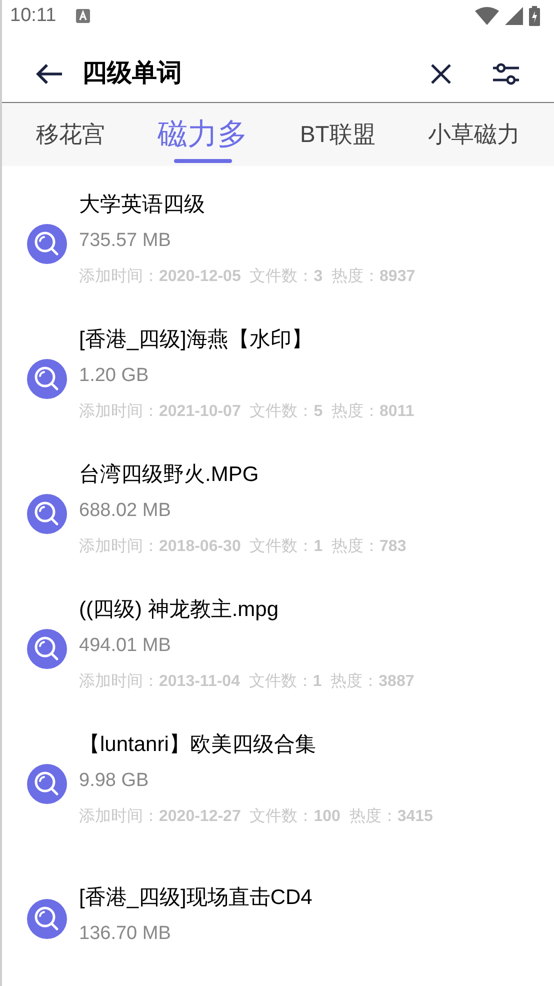  Describe the element at coordinates (514, 15) in the screenshot. I see `signal-icon` at that location.